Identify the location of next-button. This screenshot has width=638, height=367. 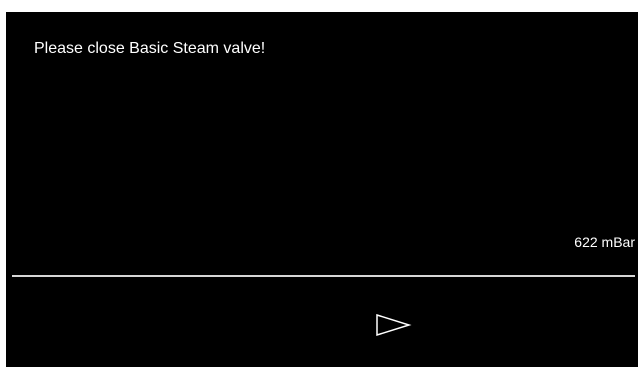
(393, 325).